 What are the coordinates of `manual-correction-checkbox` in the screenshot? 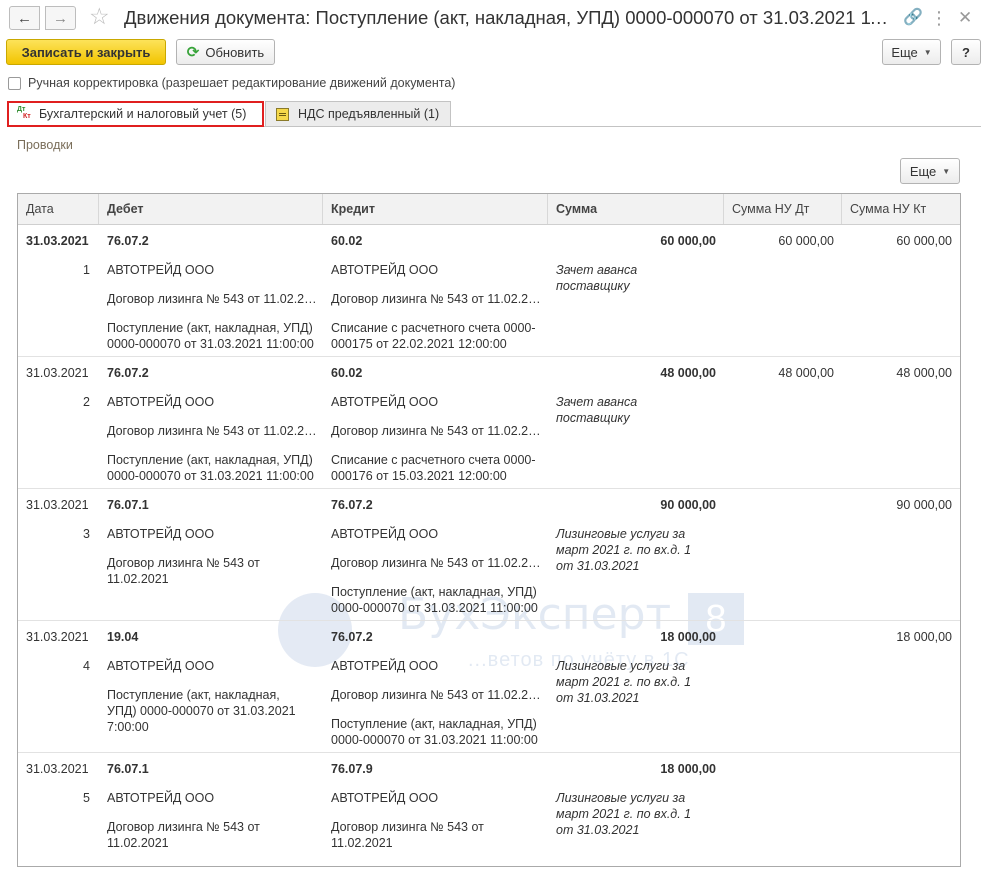 It's located at (14, 83).